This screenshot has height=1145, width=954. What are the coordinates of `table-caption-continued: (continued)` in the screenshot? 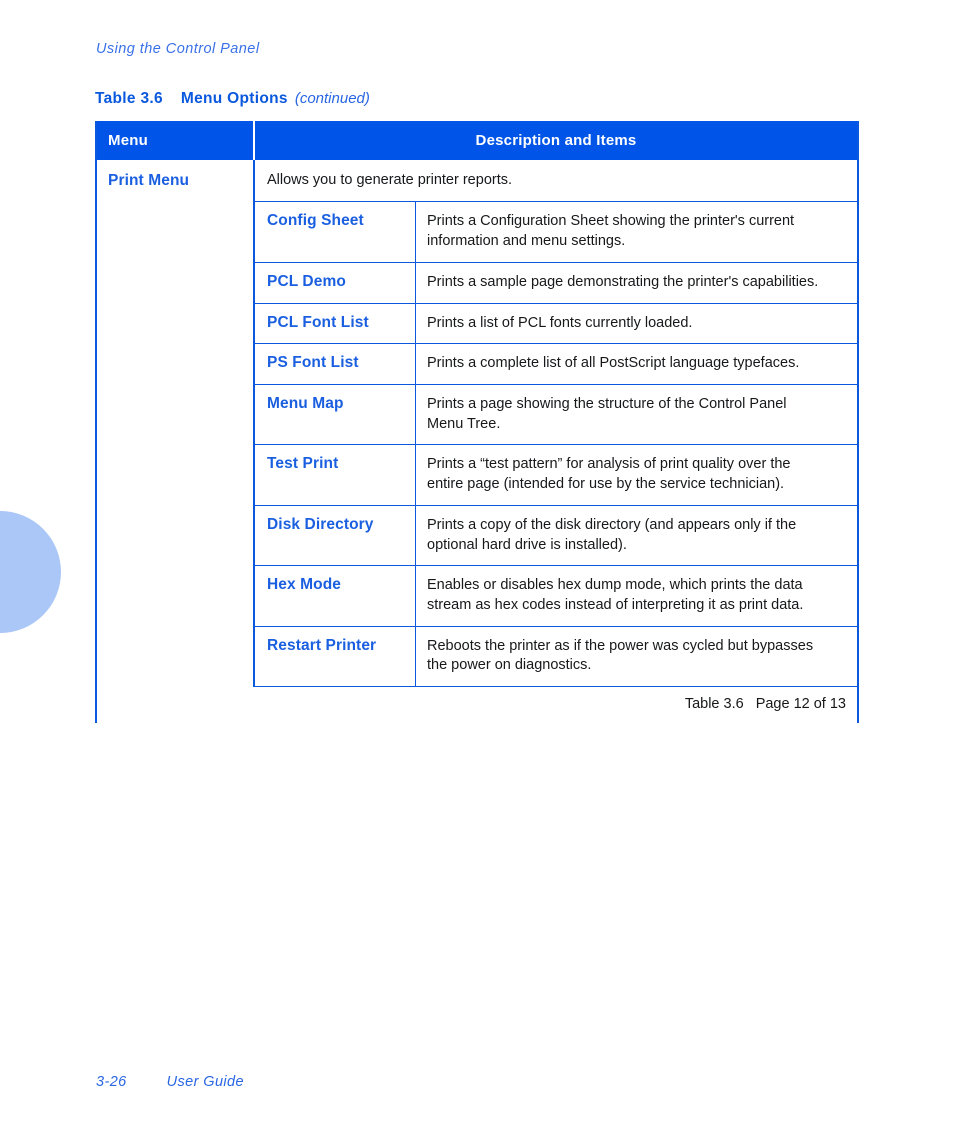 It's located at (332, 98).